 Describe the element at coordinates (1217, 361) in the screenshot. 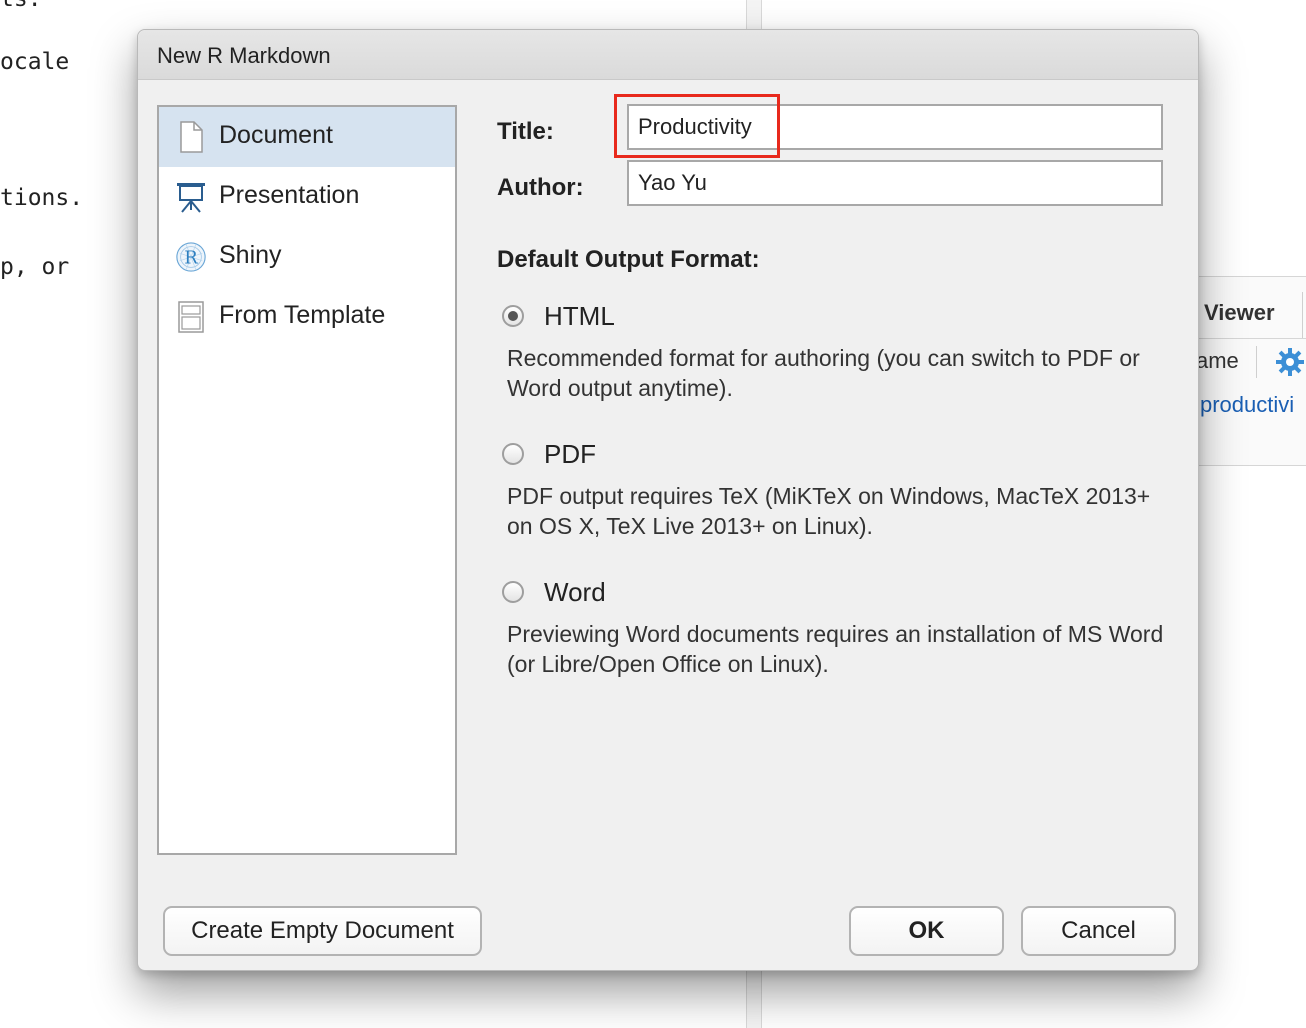

I see `column-header-name: ame` at that location.